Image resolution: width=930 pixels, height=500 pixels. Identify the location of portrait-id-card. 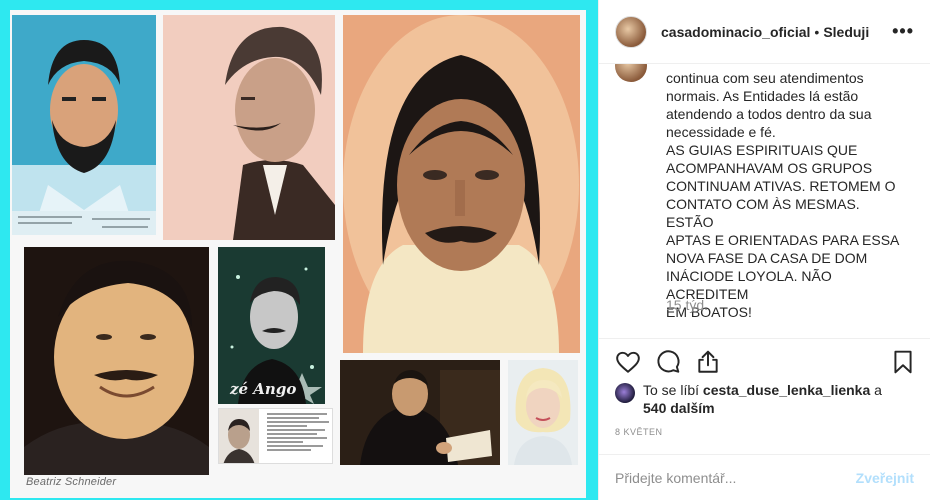
(275, 436).